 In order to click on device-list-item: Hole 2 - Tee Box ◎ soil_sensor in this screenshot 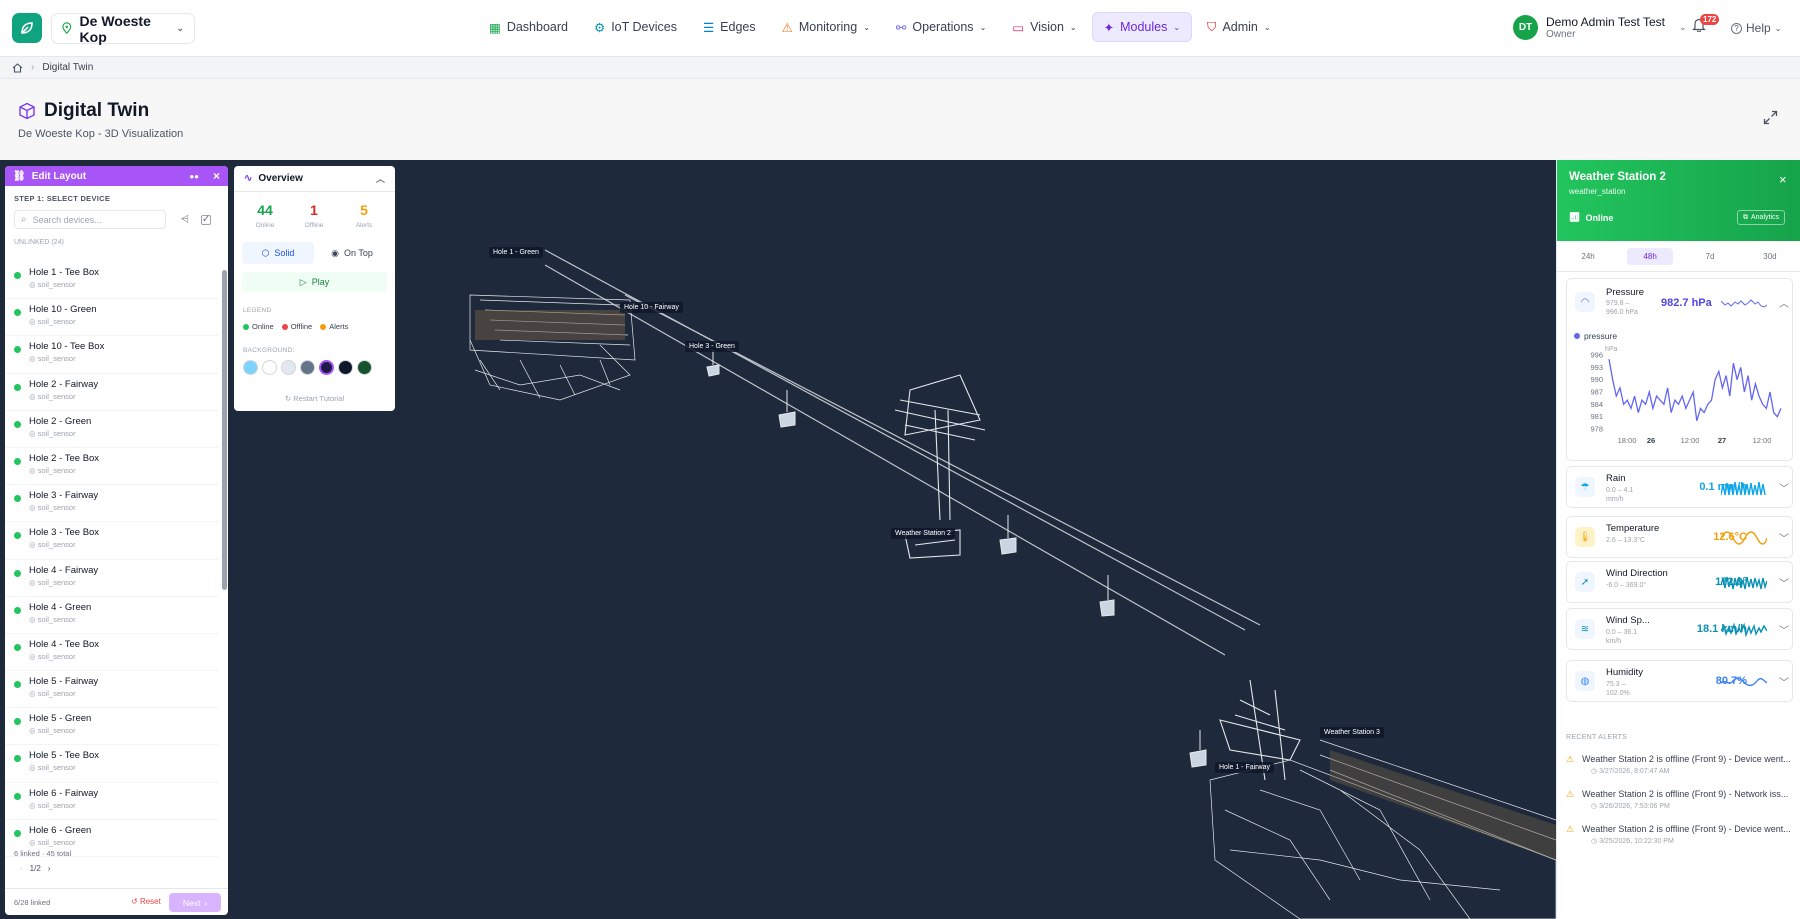, I will do `click(112, 467)`.